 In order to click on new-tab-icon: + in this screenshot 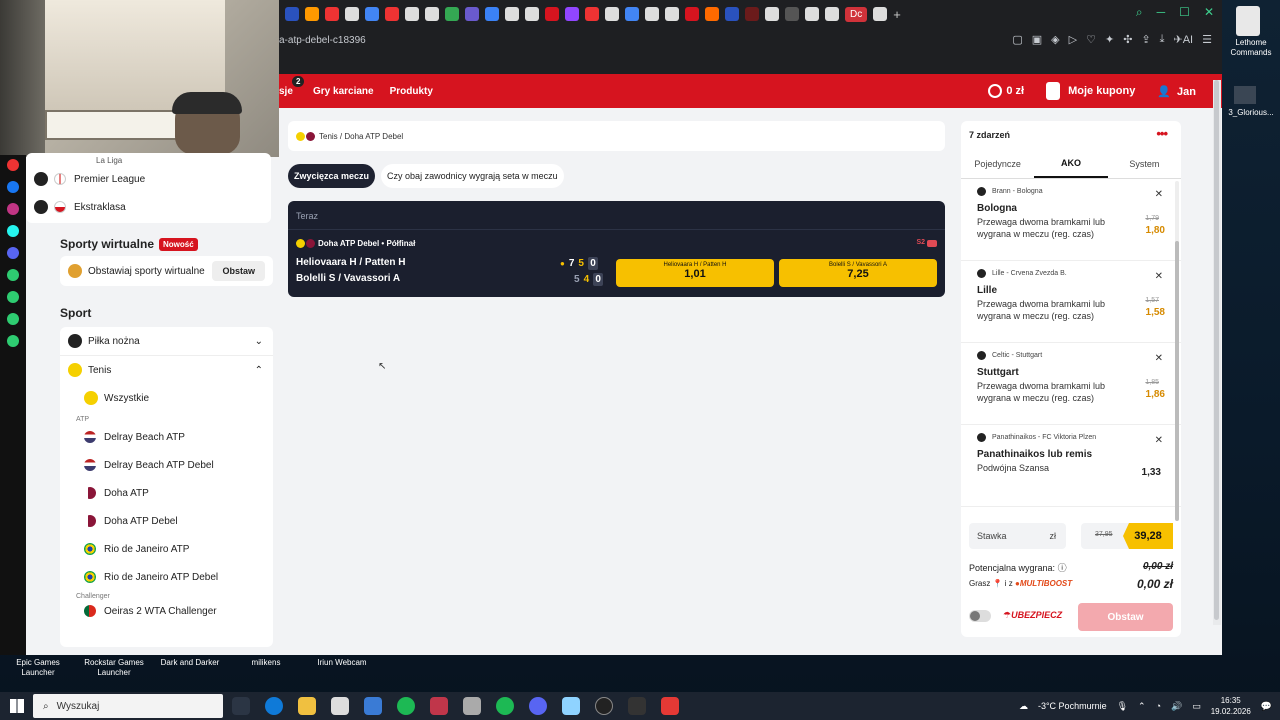, I will do `click(897, 14)`.